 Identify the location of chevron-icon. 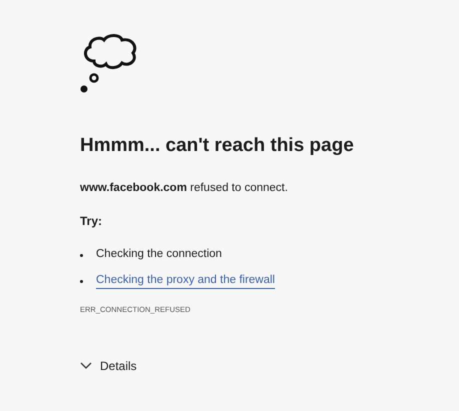
(86, 366).